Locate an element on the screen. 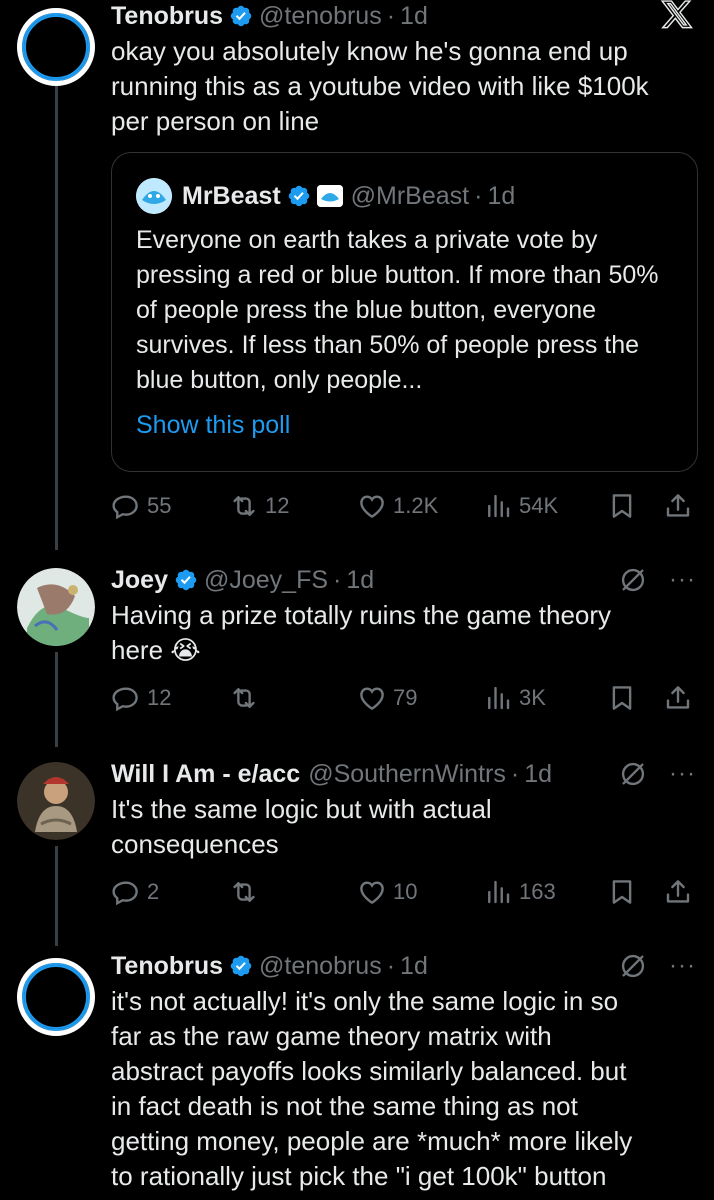  views-button: 54K is located at coordinates (520, 506).